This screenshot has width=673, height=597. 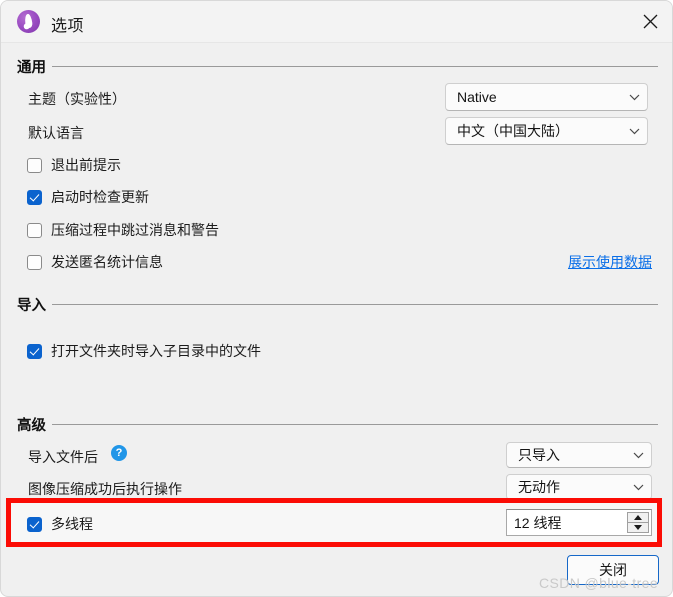 I want to click on stepper-decrement-button, so click(x=638, y=527).